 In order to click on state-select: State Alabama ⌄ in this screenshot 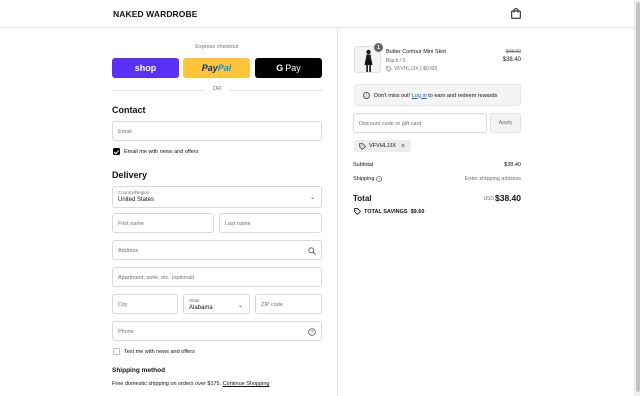, I will do `click(216, 304)`.